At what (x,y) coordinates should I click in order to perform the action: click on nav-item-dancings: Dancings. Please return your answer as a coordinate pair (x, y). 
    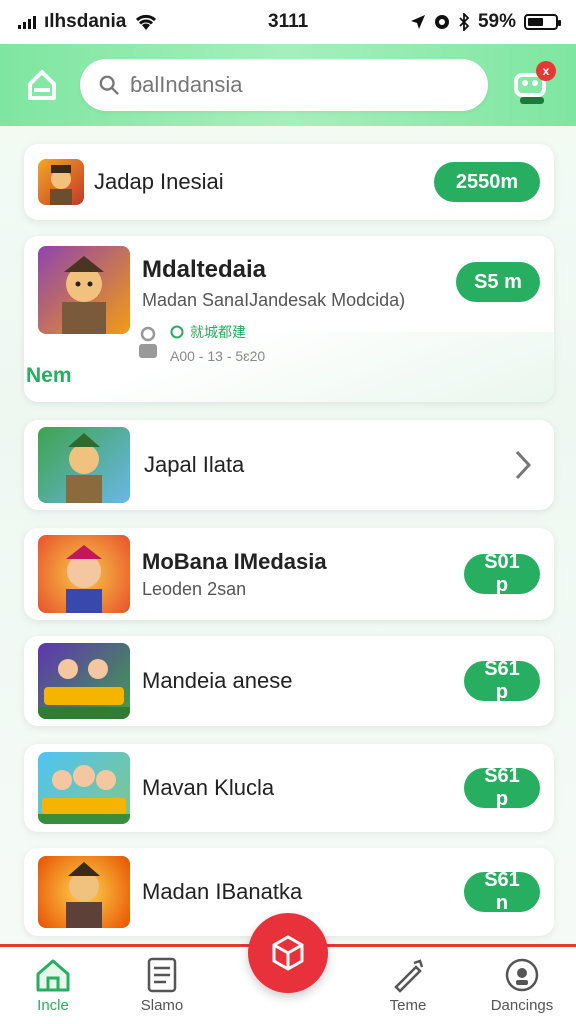
    Looking at the image, I should click on (522, 985).